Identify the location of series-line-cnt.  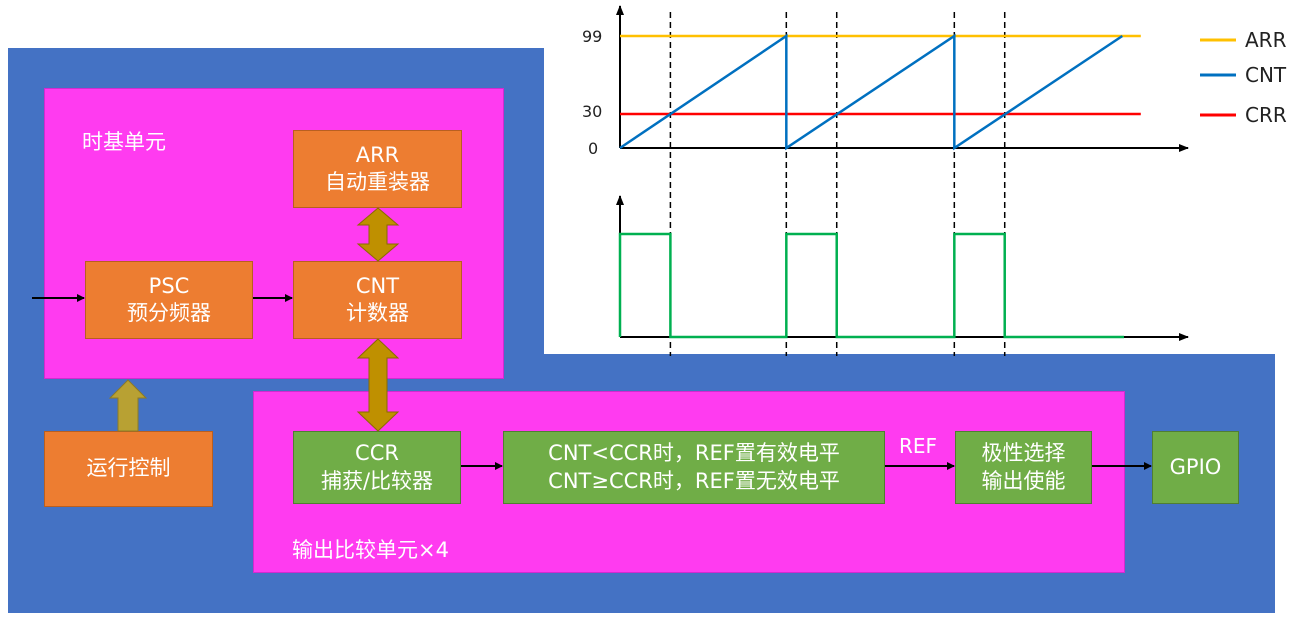
(871, 92).